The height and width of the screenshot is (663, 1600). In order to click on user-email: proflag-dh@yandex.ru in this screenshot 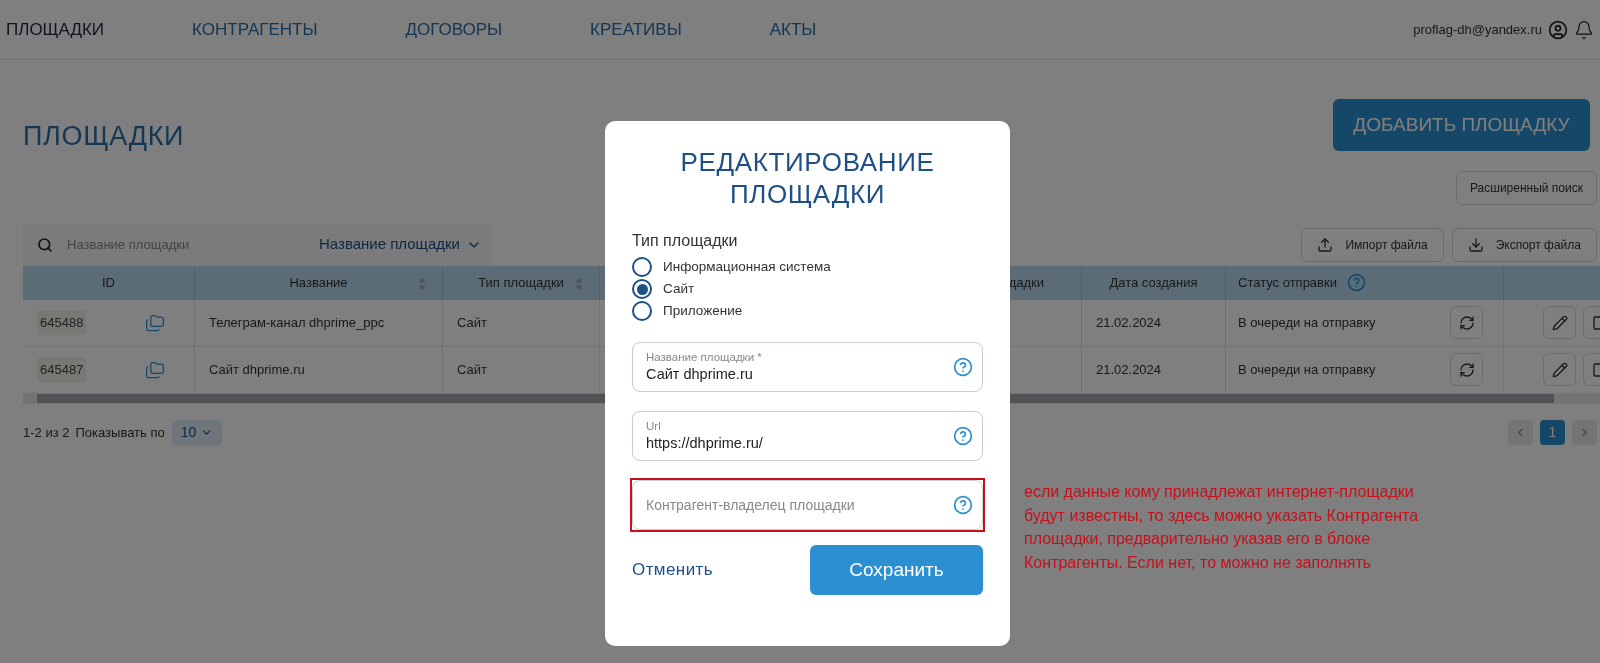, I will do `click(1477, 29)`.